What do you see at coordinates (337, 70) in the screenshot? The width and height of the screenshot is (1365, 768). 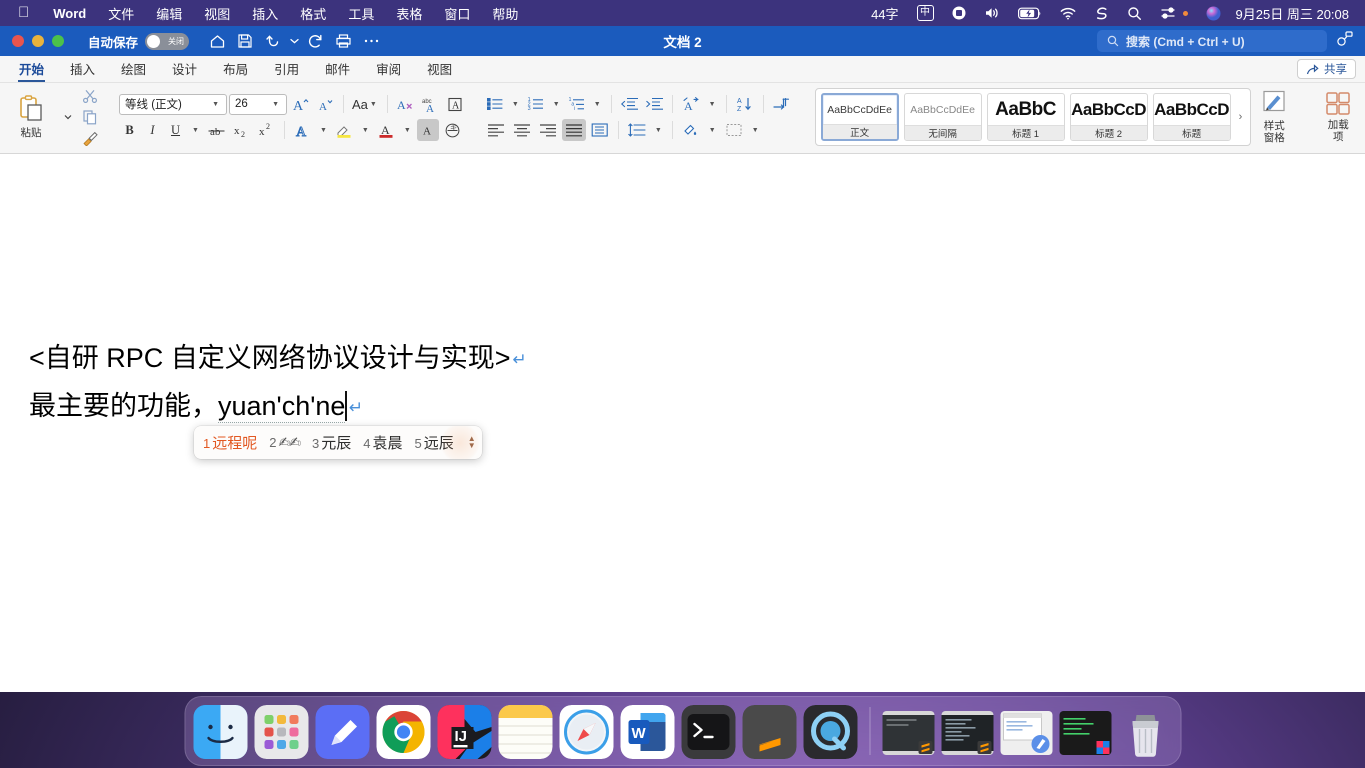 I see `ribbon-tab-mailings: 邮件` at bounding box center [337, 70].